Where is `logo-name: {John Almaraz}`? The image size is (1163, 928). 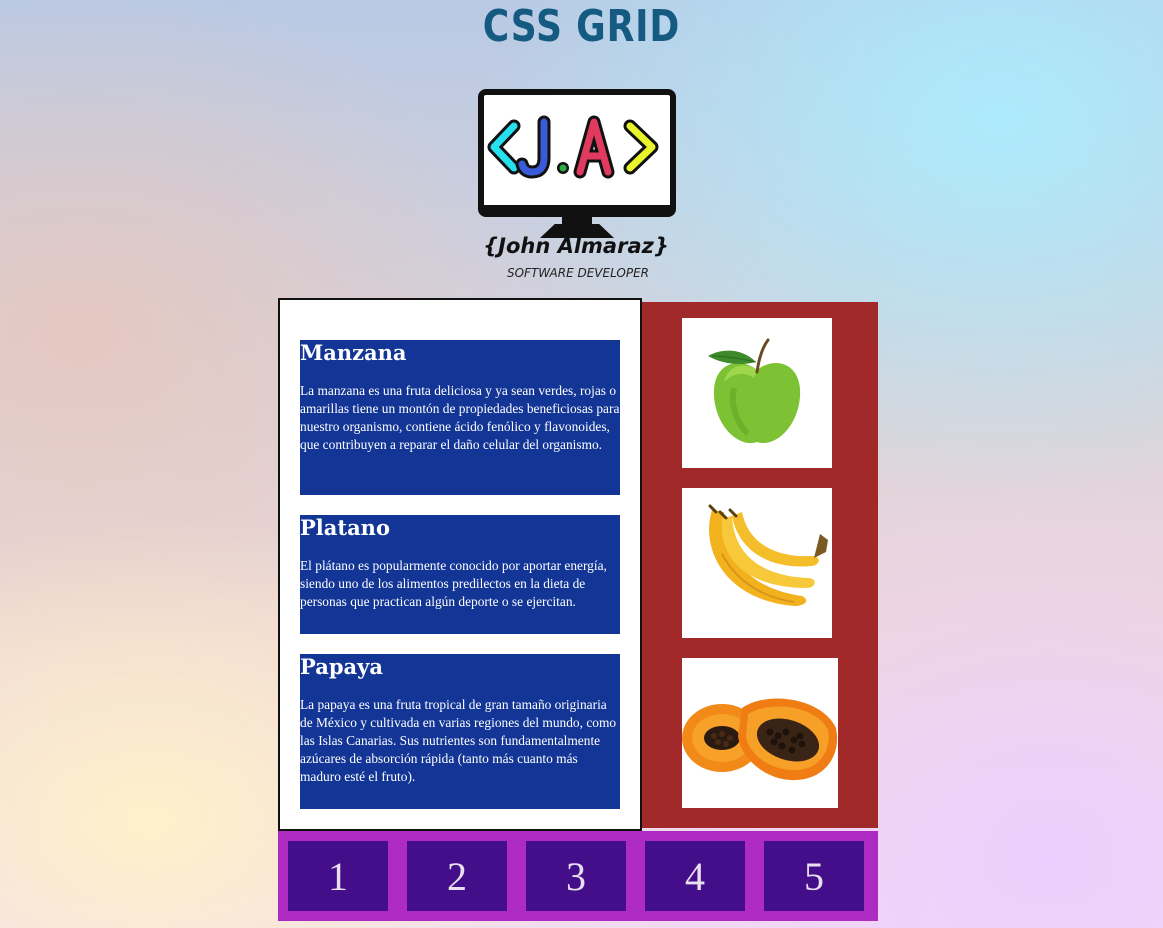
logo-name: {John Almaraz} is located at coordinates (576, 246).